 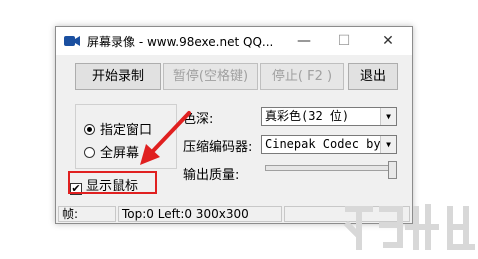 I want to click on title-bar: 屏幕录像 - www.98exe.net QQ... — ☐ ✕, so click(x=234, y=41).